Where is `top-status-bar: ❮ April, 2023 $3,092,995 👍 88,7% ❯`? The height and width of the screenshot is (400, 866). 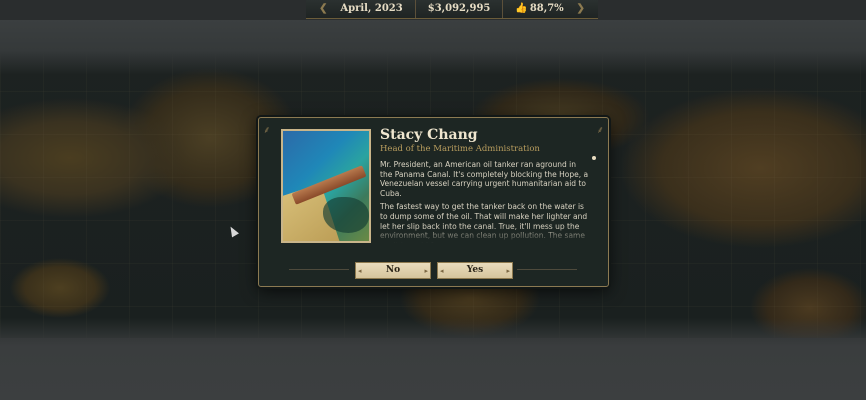
top-status-bar: ❮ April, 2023 $3,092,995 👍 88,7% ❯ is located at coordinates (452, 9).